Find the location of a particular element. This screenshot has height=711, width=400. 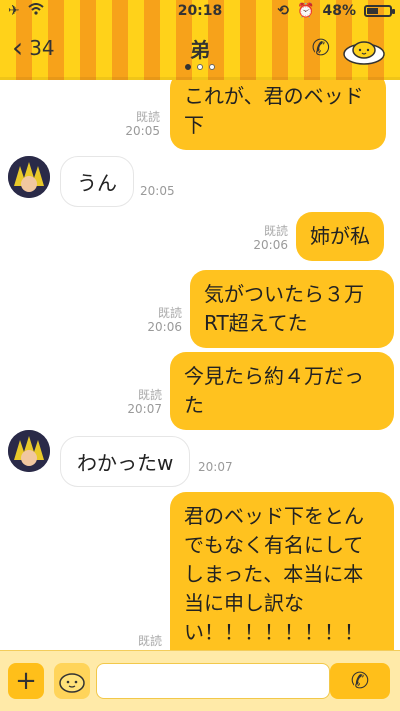

message-meta: 既読 is located at coordinates (150, 641).